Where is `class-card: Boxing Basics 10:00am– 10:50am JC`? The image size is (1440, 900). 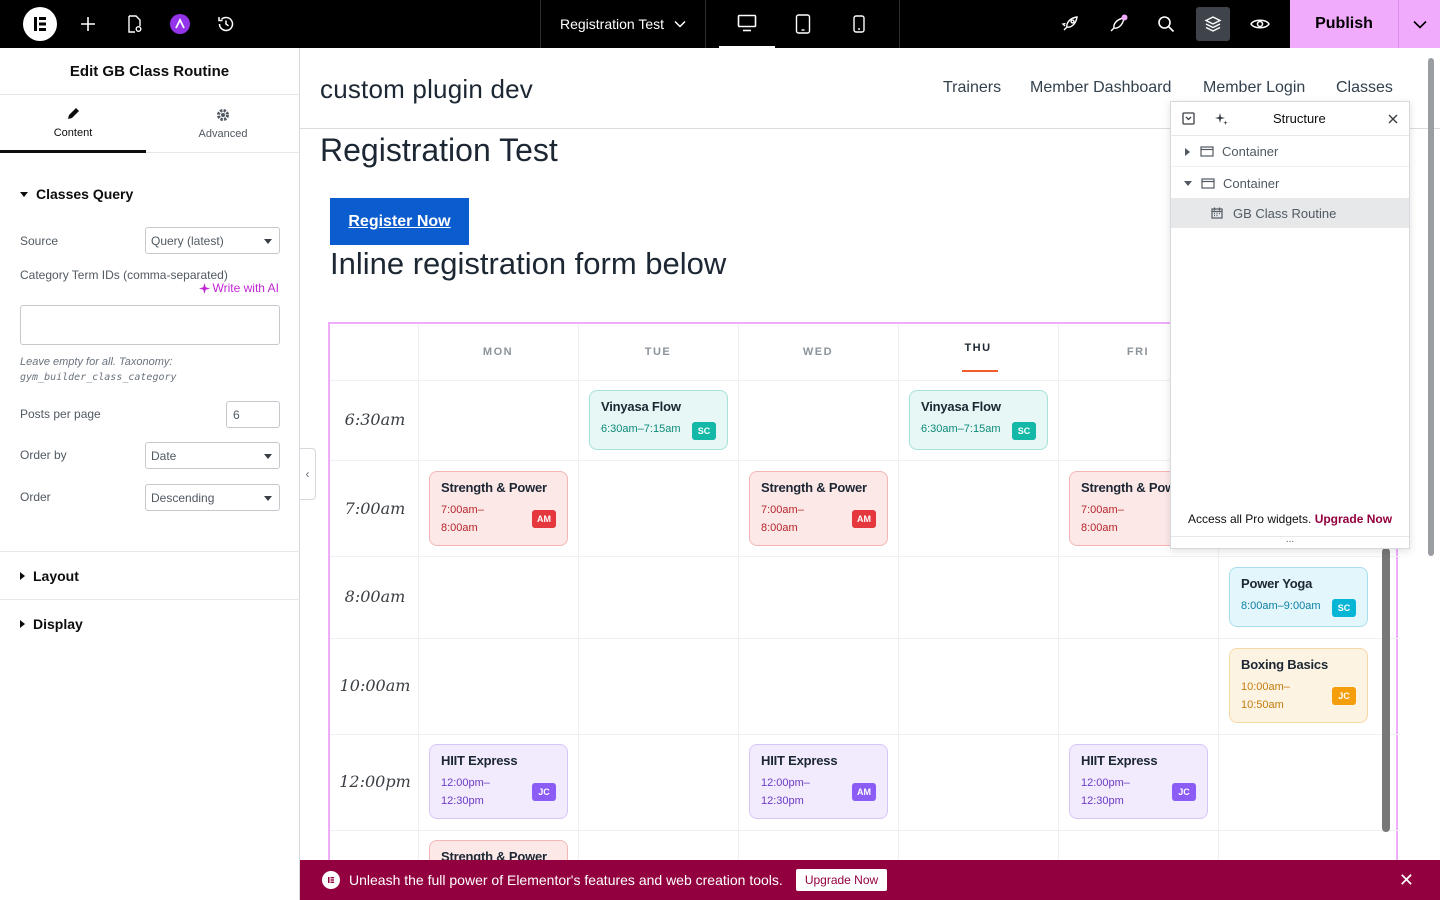
class-card: Boxing Basics 10:00am– 10:50am JC is located at coordinates (1298, 685).